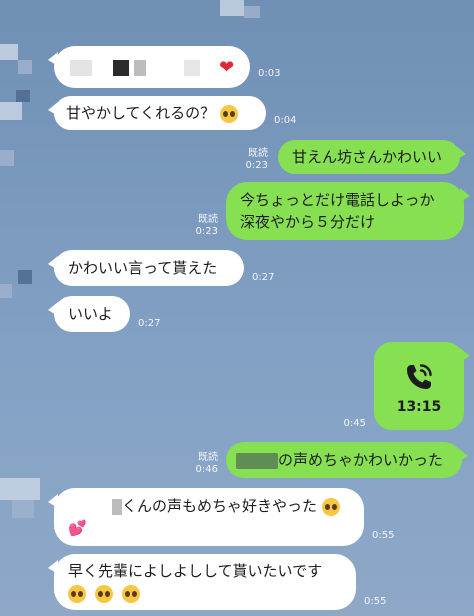  I want to click on message-text: 早く先輩によしよしして貰いたいです, so click(195, 571).